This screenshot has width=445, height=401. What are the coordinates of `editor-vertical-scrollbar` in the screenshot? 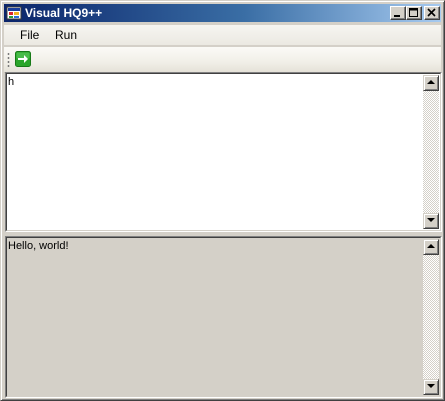 It's located at (431, 152).